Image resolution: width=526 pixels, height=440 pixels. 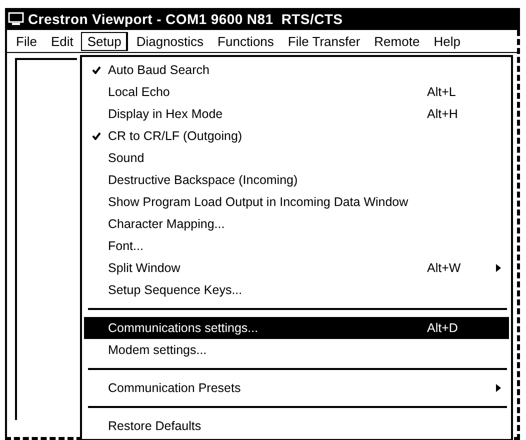 What do you see at coordinates (185, 19) in the screenshot?
I see `window-title: Crestron Viewport - COM1 9600 N81 RTS/CTS` at bounding box center [185, 19].